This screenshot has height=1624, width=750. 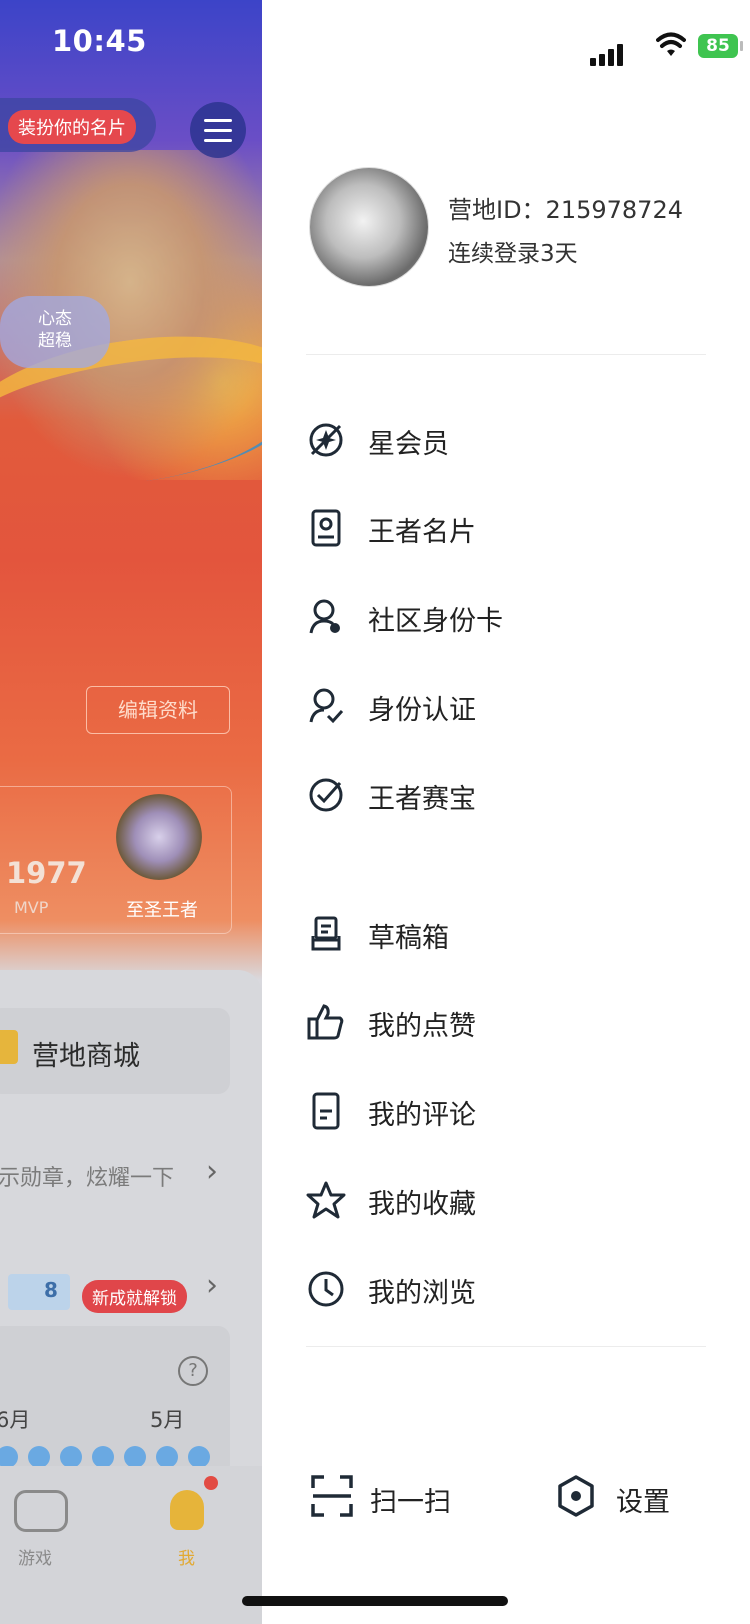 What do you see at coordinates (324, 616) in the screenshot?
I see `community-id-icon` at bounding box center [324, 616].